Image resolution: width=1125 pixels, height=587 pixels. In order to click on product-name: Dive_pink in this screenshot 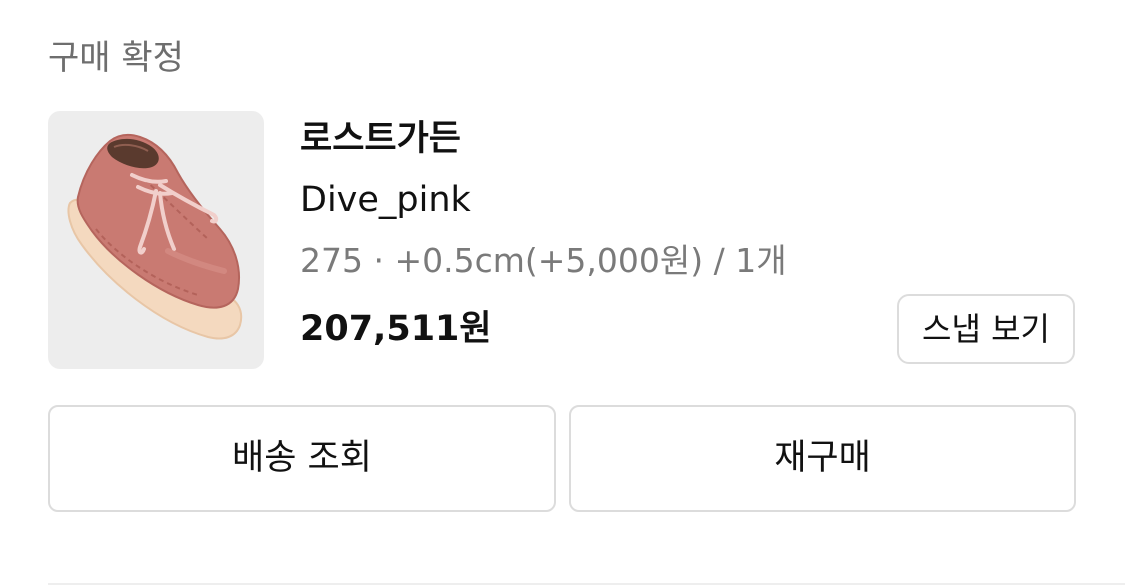, I will do `click(385, 200)`.